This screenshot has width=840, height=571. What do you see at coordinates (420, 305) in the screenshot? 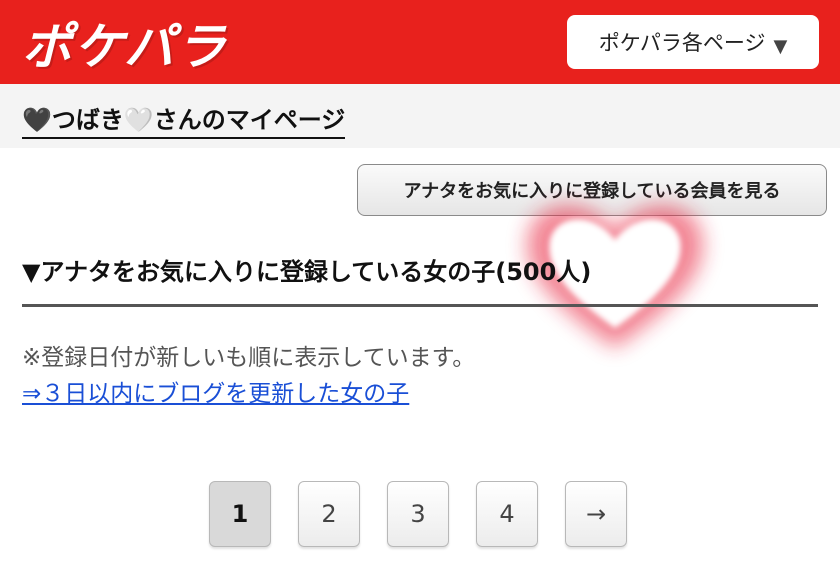
I see `section-divider` at bounding box center [420, 305].